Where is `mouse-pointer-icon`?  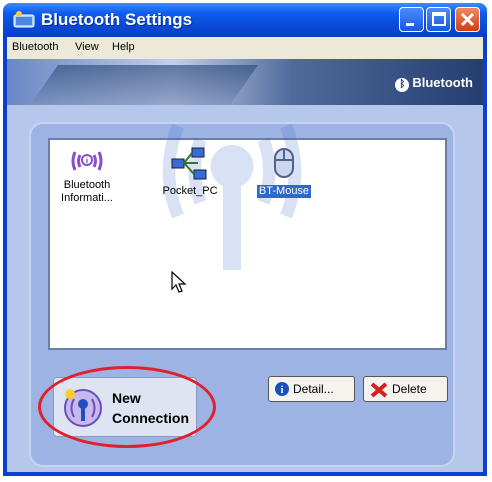 mouse-pointer-icon is located at coordinates (179, 282).